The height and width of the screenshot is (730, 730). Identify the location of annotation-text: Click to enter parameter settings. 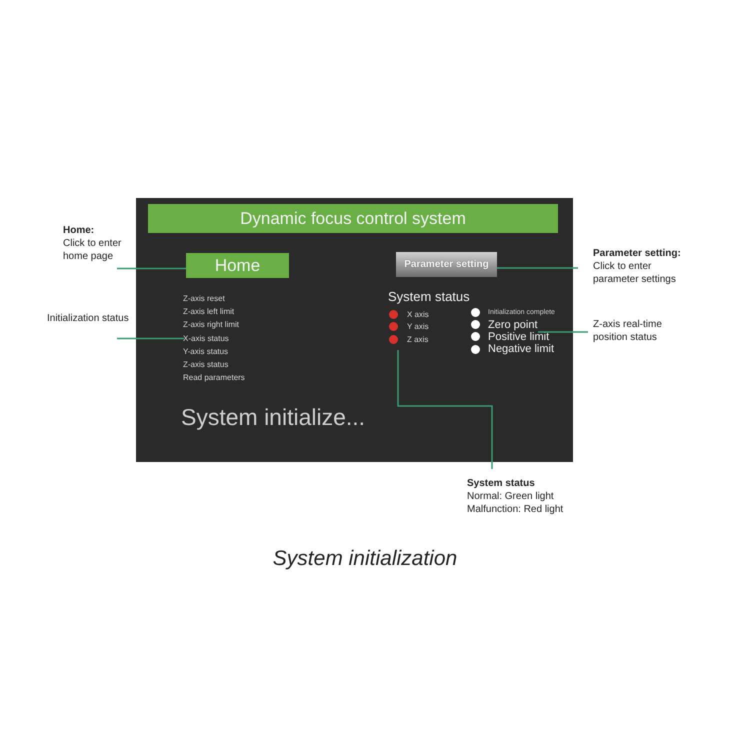
(635, 273).